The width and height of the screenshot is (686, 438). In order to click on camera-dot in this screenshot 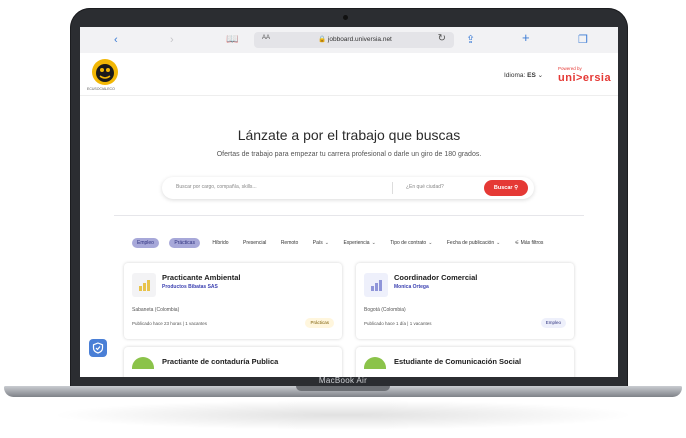, I will do `click(345, 17)`.